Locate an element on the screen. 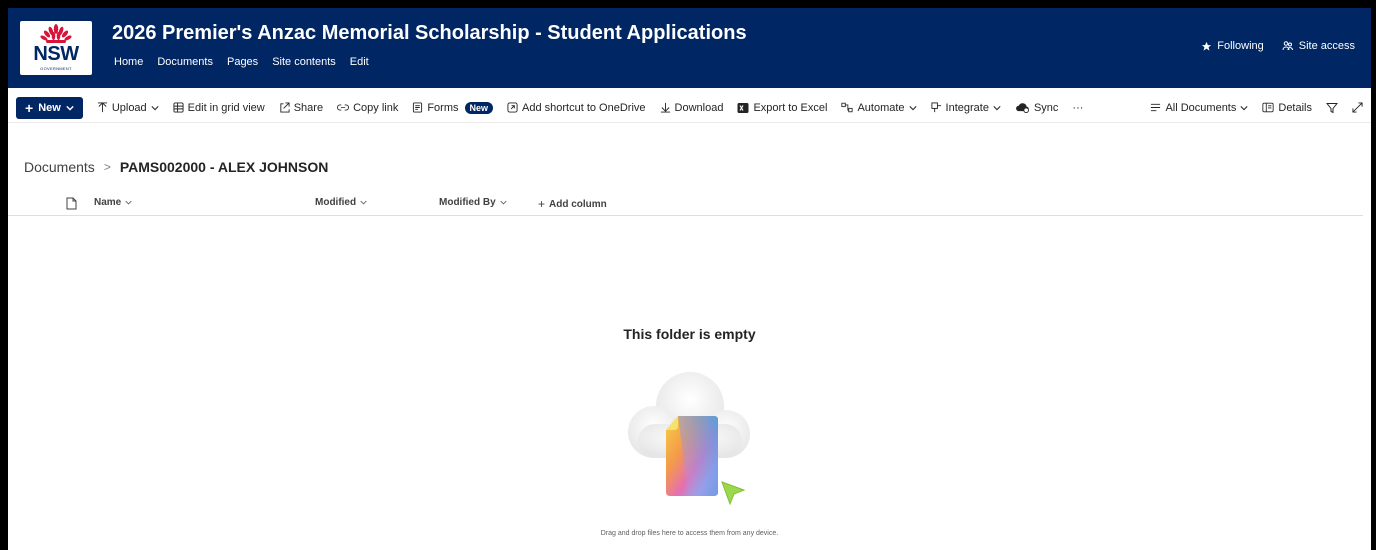  nav-site-contents: Site contents is located at coordinates (304, 62).